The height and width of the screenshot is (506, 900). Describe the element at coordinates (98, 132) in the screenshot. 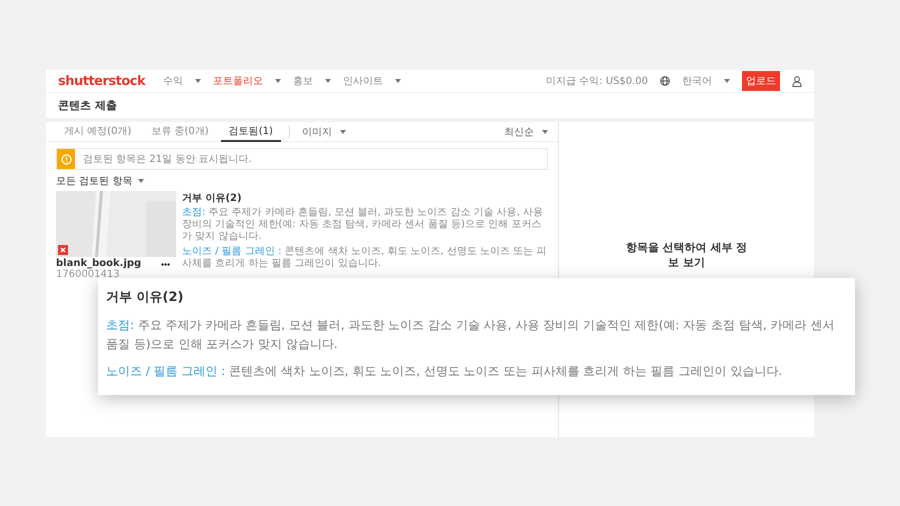

I see `tab: 게시 예정(0개)` at that location.